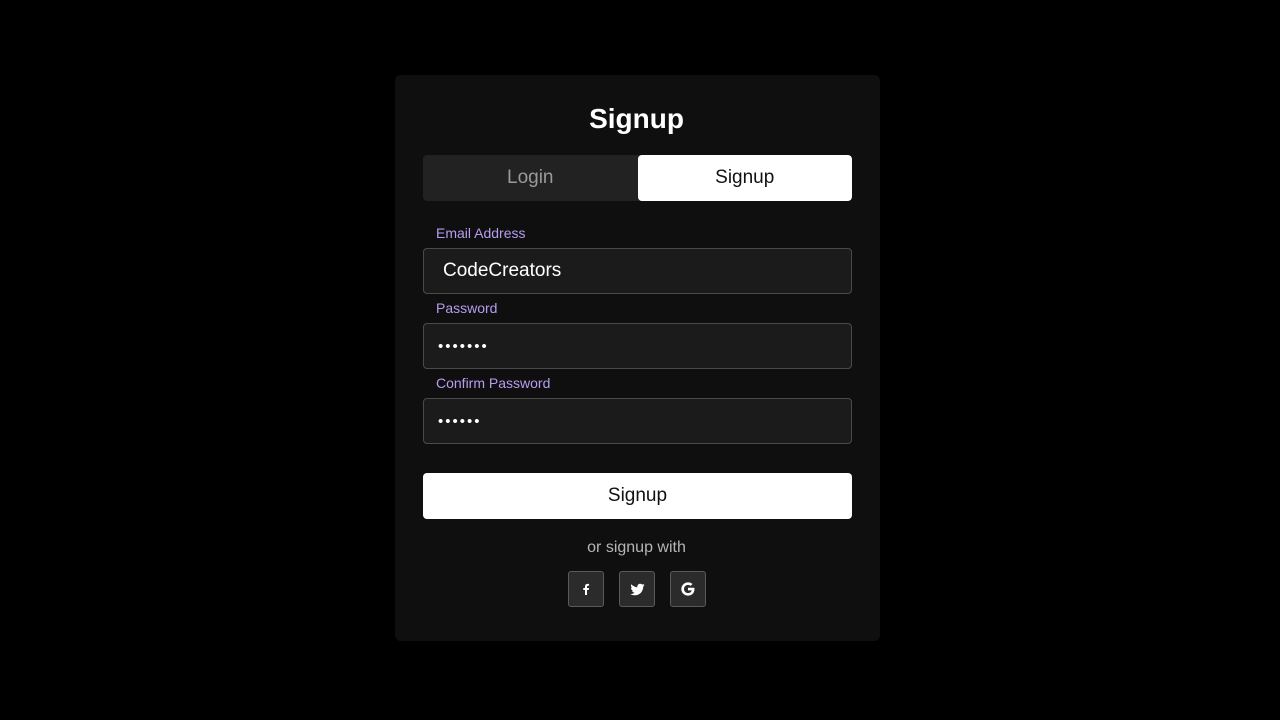  I want to click on auth-tabs: Login Signup, so click(637, 178).